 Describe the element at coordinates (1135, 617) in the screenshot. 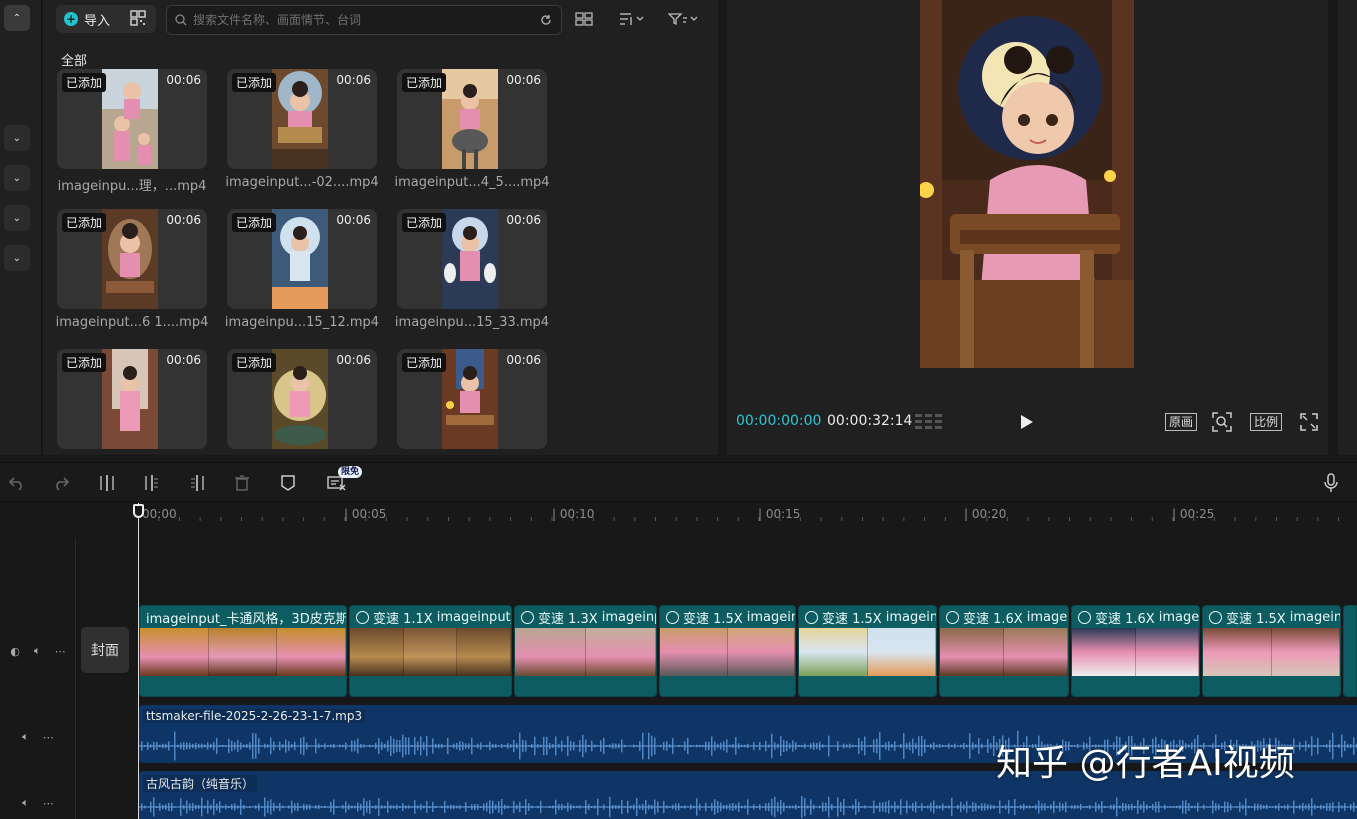

I see `clip-header: 变速 1.6X image` at that location.